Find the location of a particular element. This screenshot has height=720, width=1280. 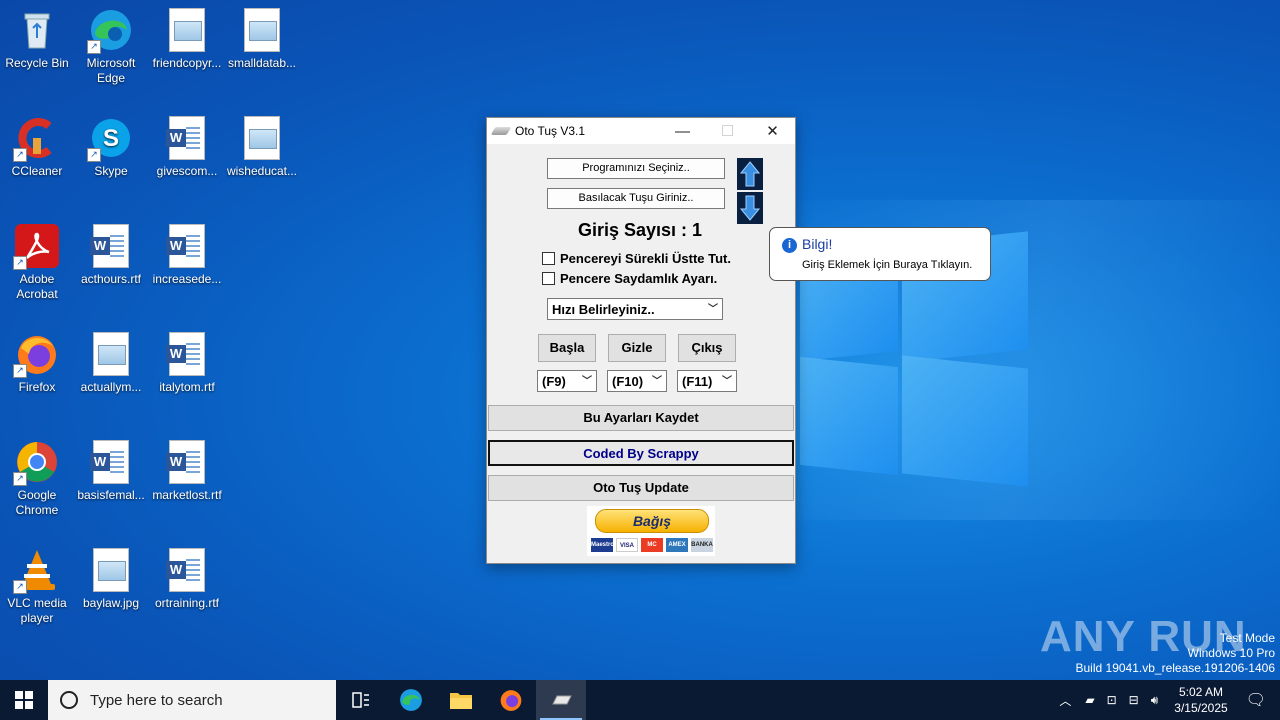

card-amex: AMEX is located at coordinates (677, 545).